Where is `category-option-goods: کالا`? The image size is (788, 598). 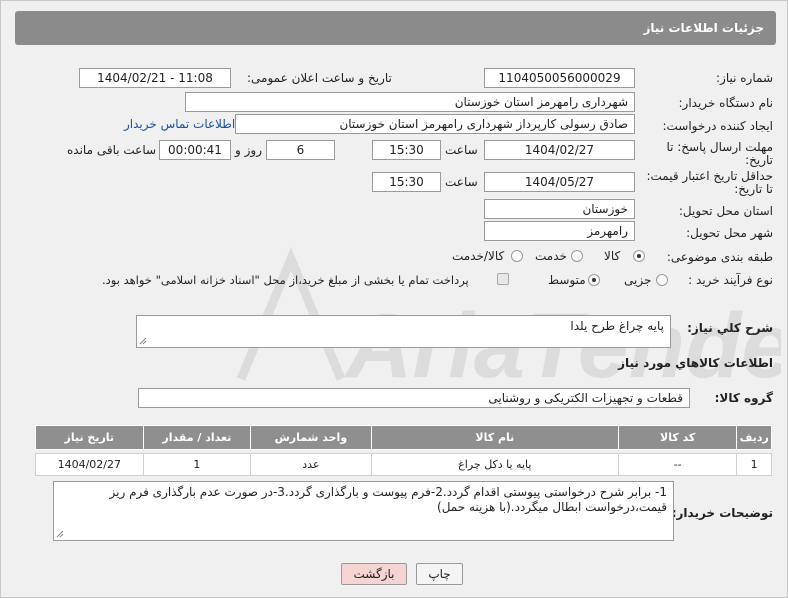 category-option-goods: کالا is located at coordinates (612, 256).